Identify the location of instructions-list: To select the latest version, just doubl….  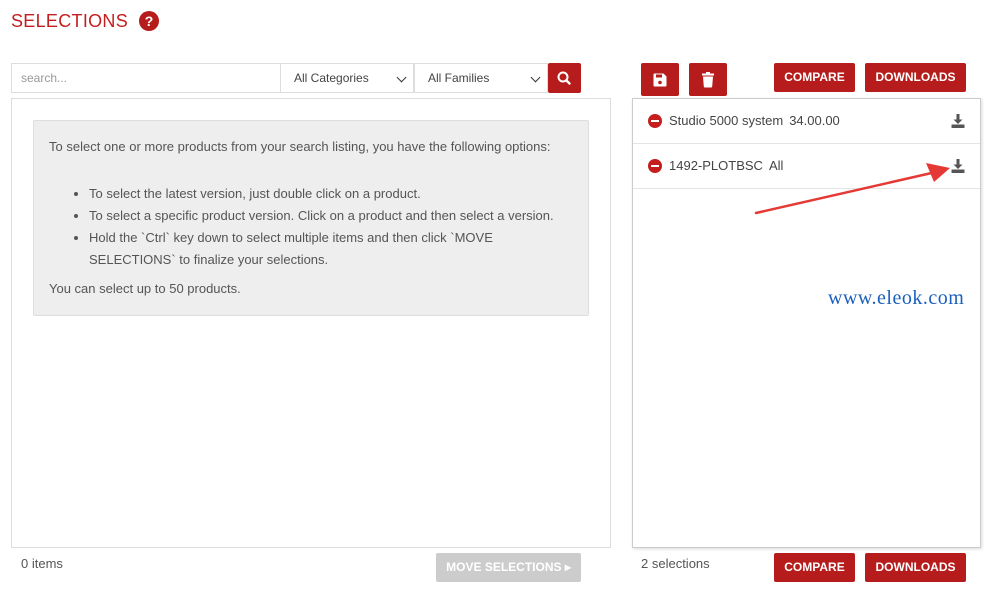
(326, 227).